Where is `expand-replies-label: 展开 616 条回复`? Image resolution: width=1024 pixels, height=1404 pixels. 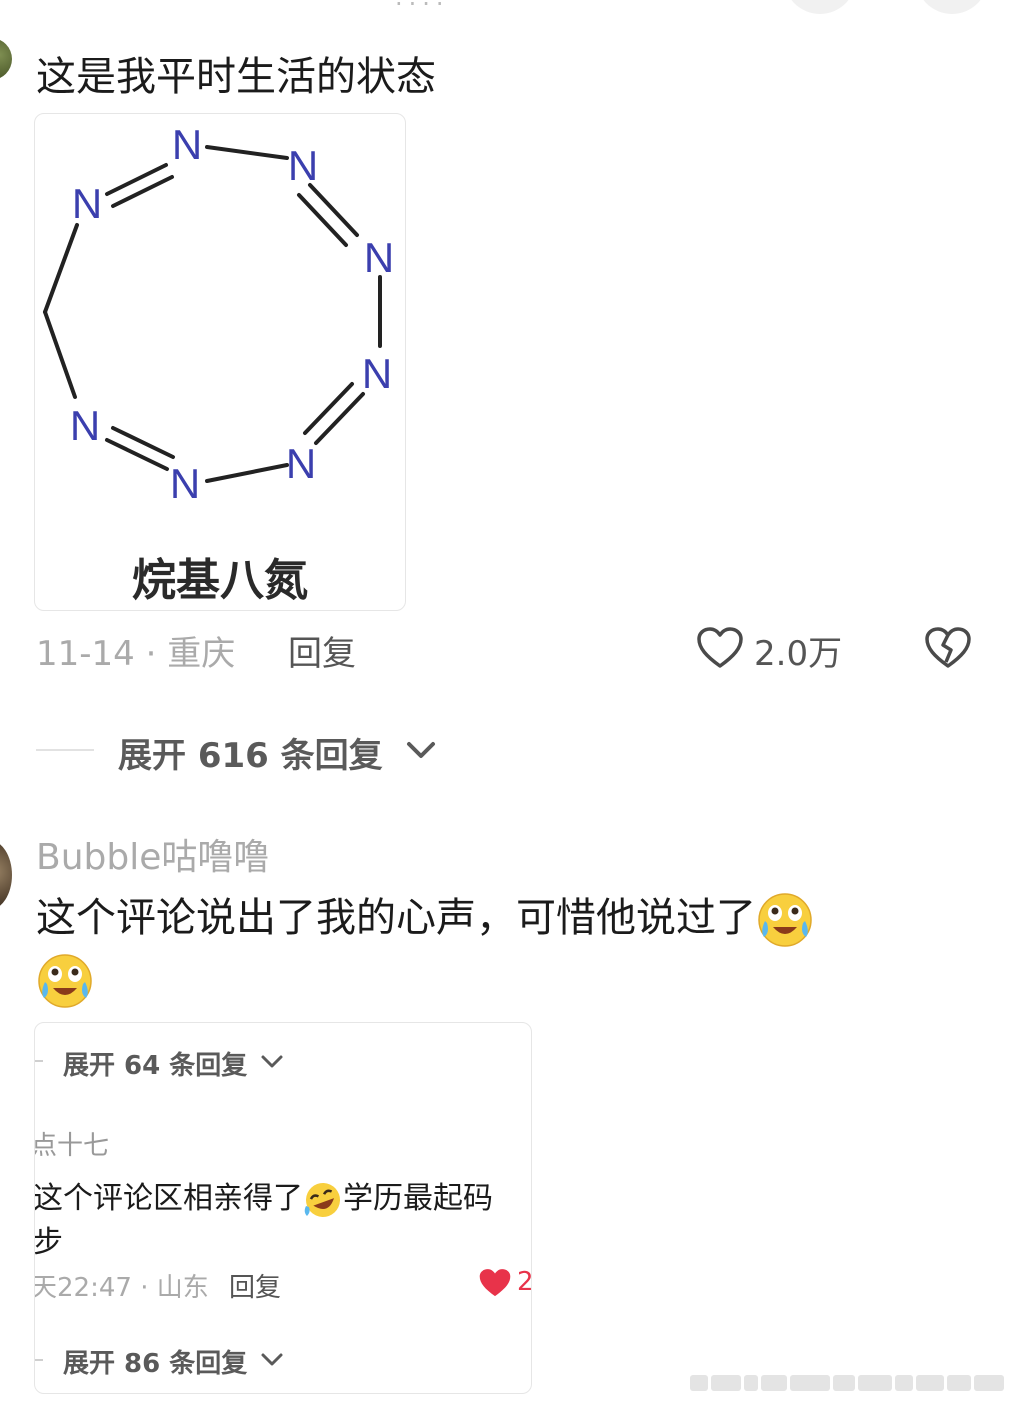
expand-replies-label: 展开 616 条回复 is located at coordinates (250, 752).